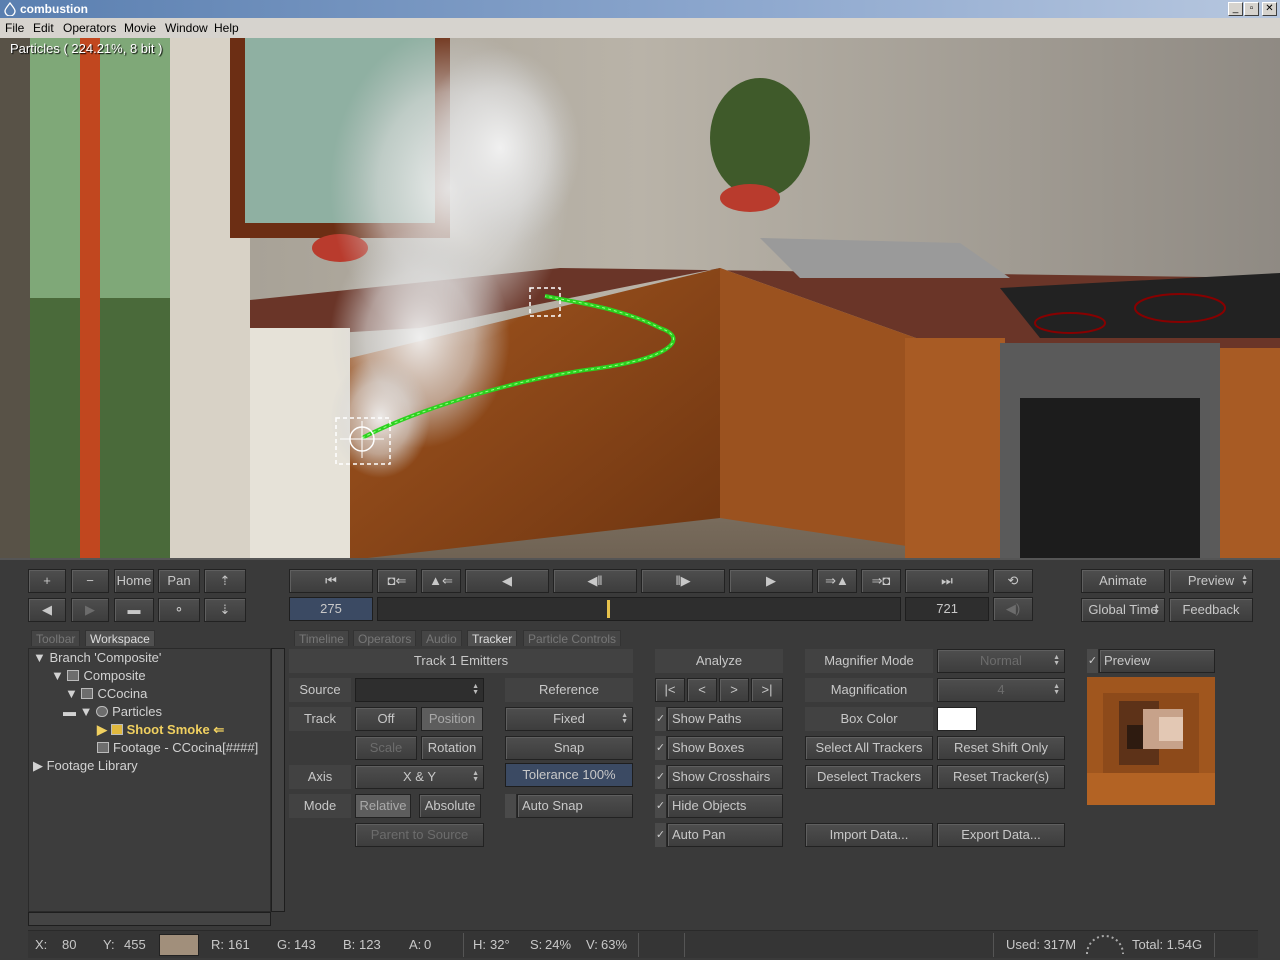 The width and height of the screenshot is (1280, 960). What do you see at coordinates (385, 638) in the screenshot?
I see `tab-operators: Operators` at bounding box center [385, 638].